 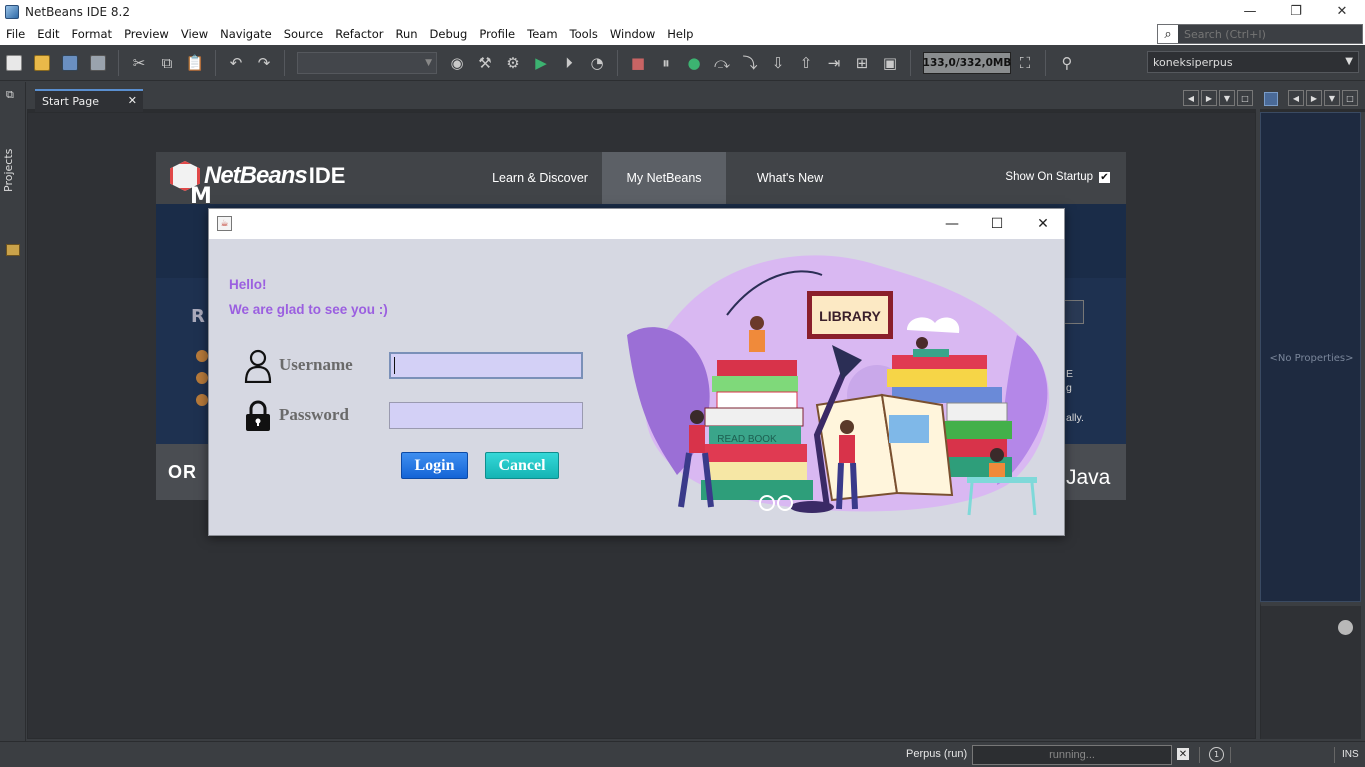 I want to click on start-page-right-text: ally., so click(x=1075, y=418).